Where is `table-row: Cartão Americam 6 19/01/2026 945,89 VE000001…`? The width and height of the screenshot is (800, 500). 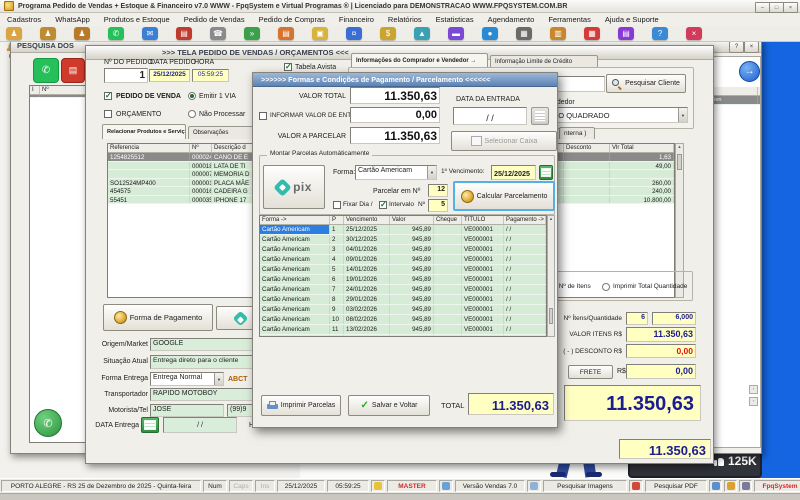 table-row: Cartão Americam 6 19/01/2026 945,89 VE000001… is located at coordinates (403, 280).